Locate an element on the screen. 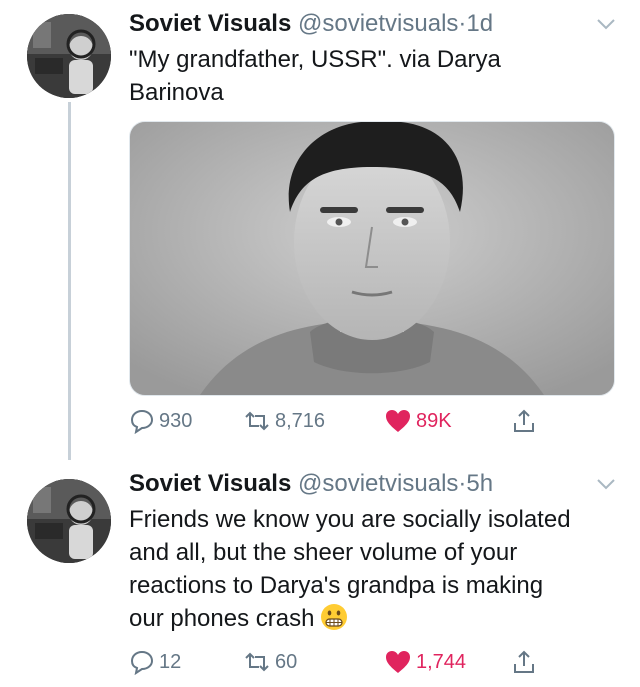 This screenshot has height=687, width=640. timestamp: 1d is located at coordinates (479, 23).